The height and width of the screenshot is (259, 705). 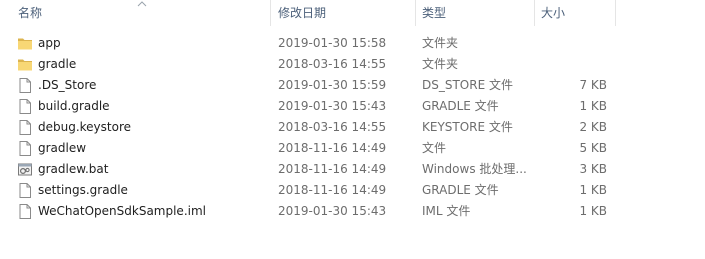 What do you see at coordinates (62, 148) in the screenshot?
I see `file-name: gradlew` at bounding box center [62, 148].